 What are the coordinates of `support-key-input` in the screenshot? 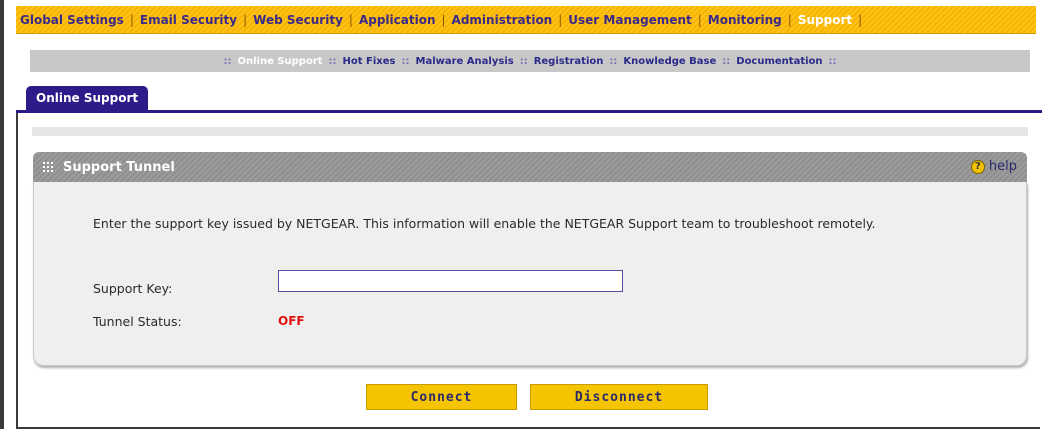 It's located at (450, 281).